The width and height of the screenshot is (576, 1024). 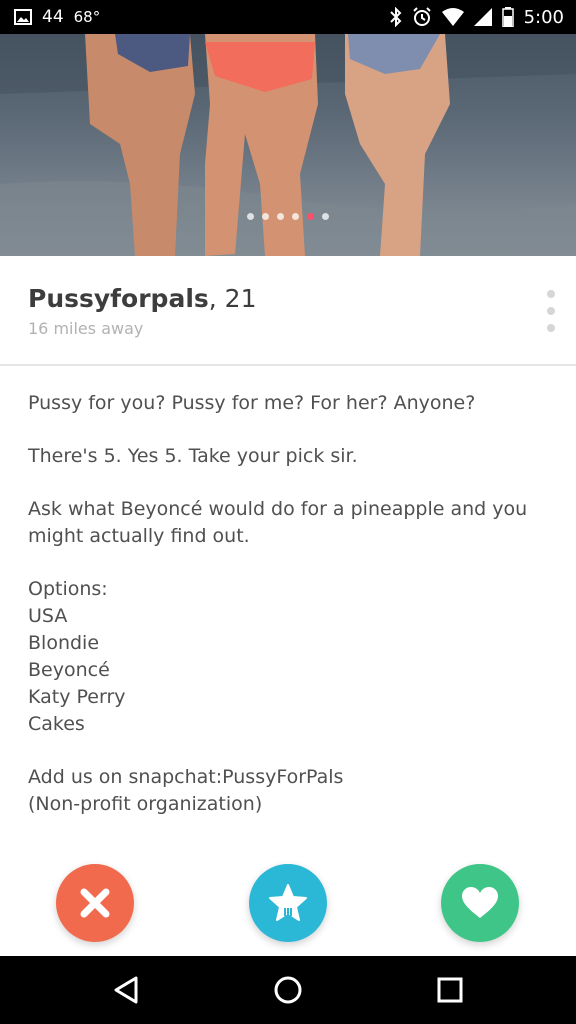 What do you see at coordinates (64, 643) in the screenshot?
I see `bio-option: Blondie` at bounding box center [64, 643].